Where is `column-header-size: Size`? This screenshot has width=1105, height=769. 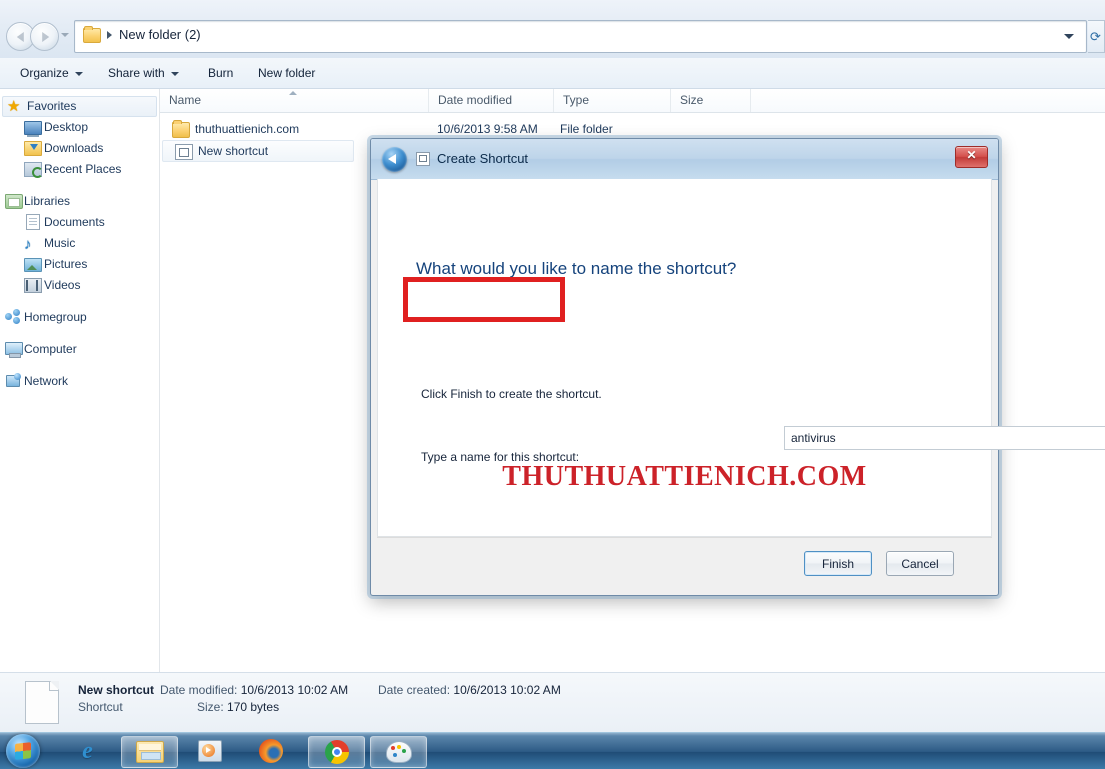
column-header-size: Size is located at coordinates (710, 100).